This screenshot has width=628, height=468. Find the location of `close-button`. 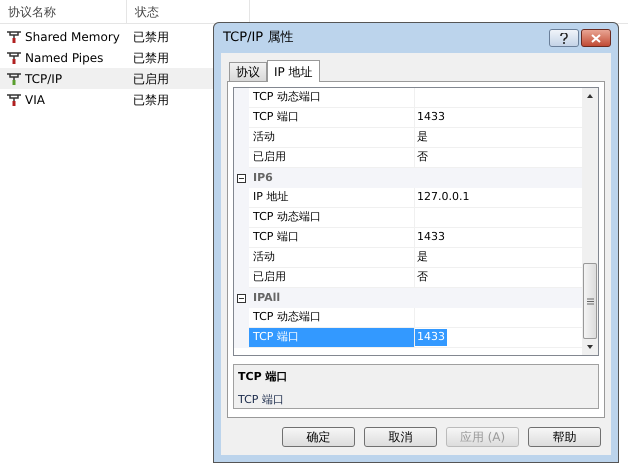

close-button is located at coordinates (596, 38).